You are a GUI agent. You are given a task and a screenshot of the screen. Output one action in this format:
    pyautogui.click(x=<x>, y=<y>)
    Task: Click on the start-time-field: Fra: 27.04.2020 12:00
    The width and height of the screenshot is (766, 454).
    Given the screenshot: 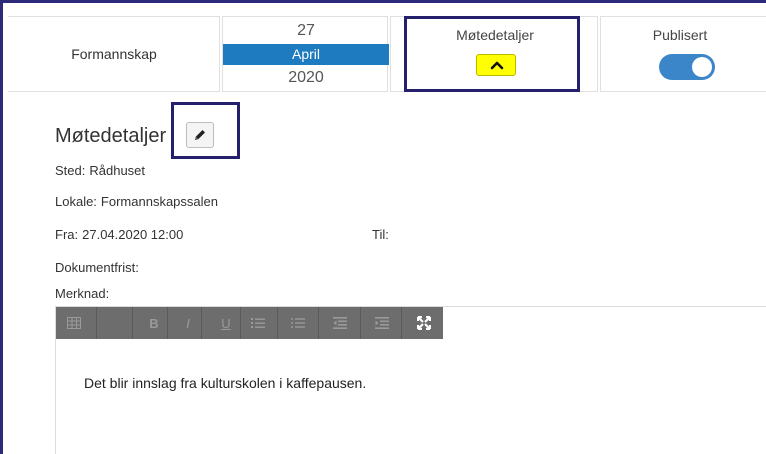 What is the action you would take?
    pyautogui.click(x=119, y=234)
    